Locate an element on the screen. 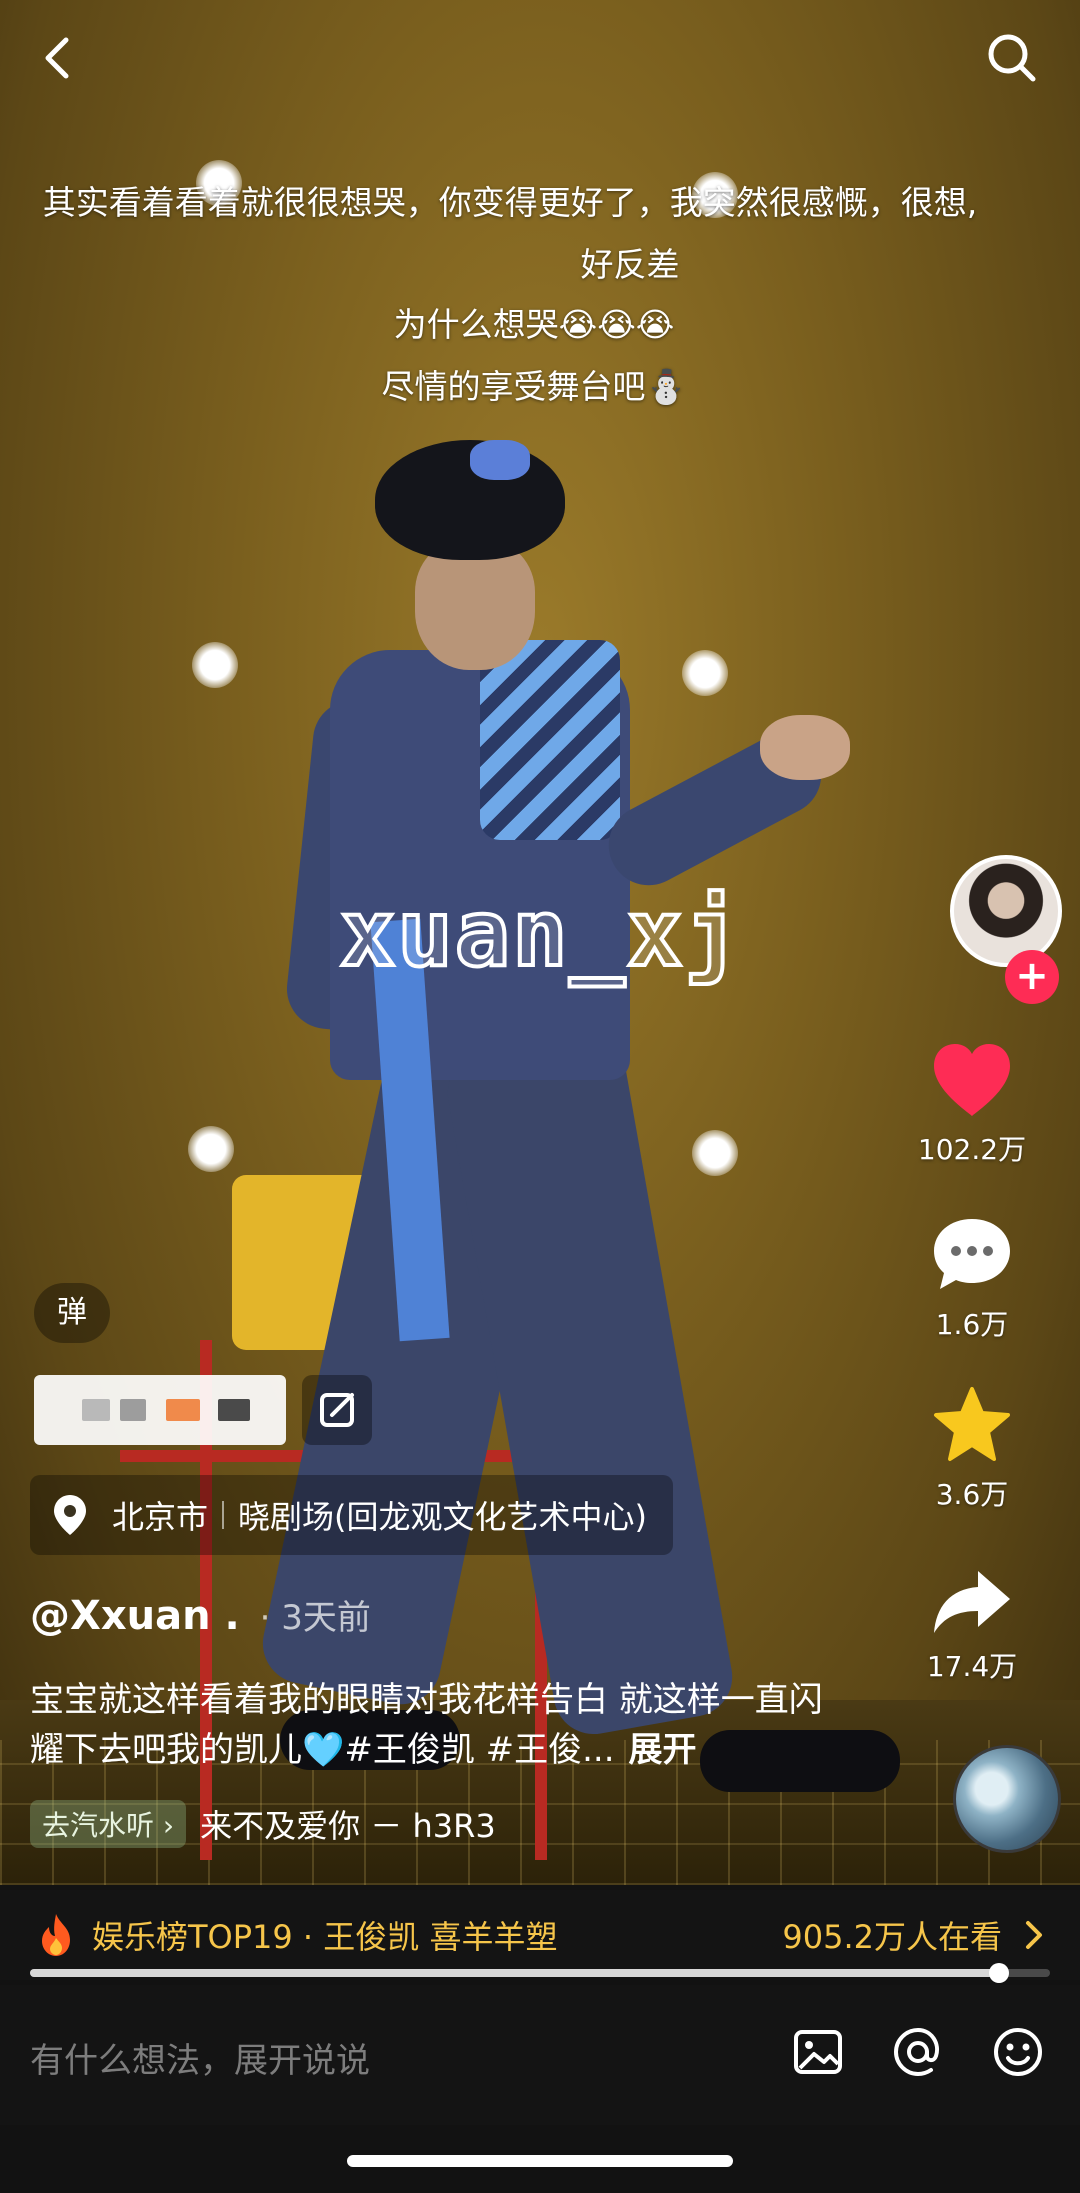  video-watermark: xuan_xj is located at coordinates (540, 933).